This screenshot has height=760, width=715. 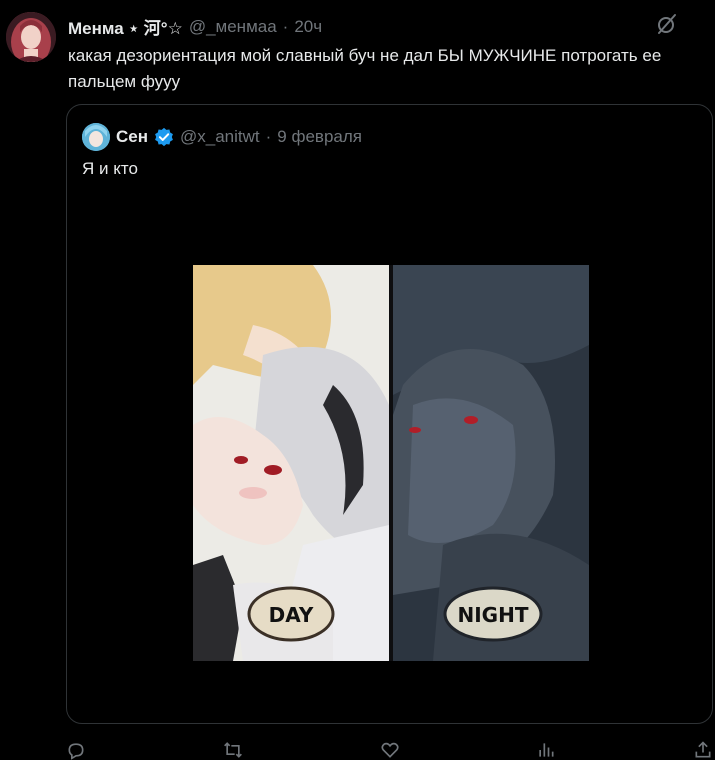 I want to click on media-day-label: DAY, so click(x=291, y=615).